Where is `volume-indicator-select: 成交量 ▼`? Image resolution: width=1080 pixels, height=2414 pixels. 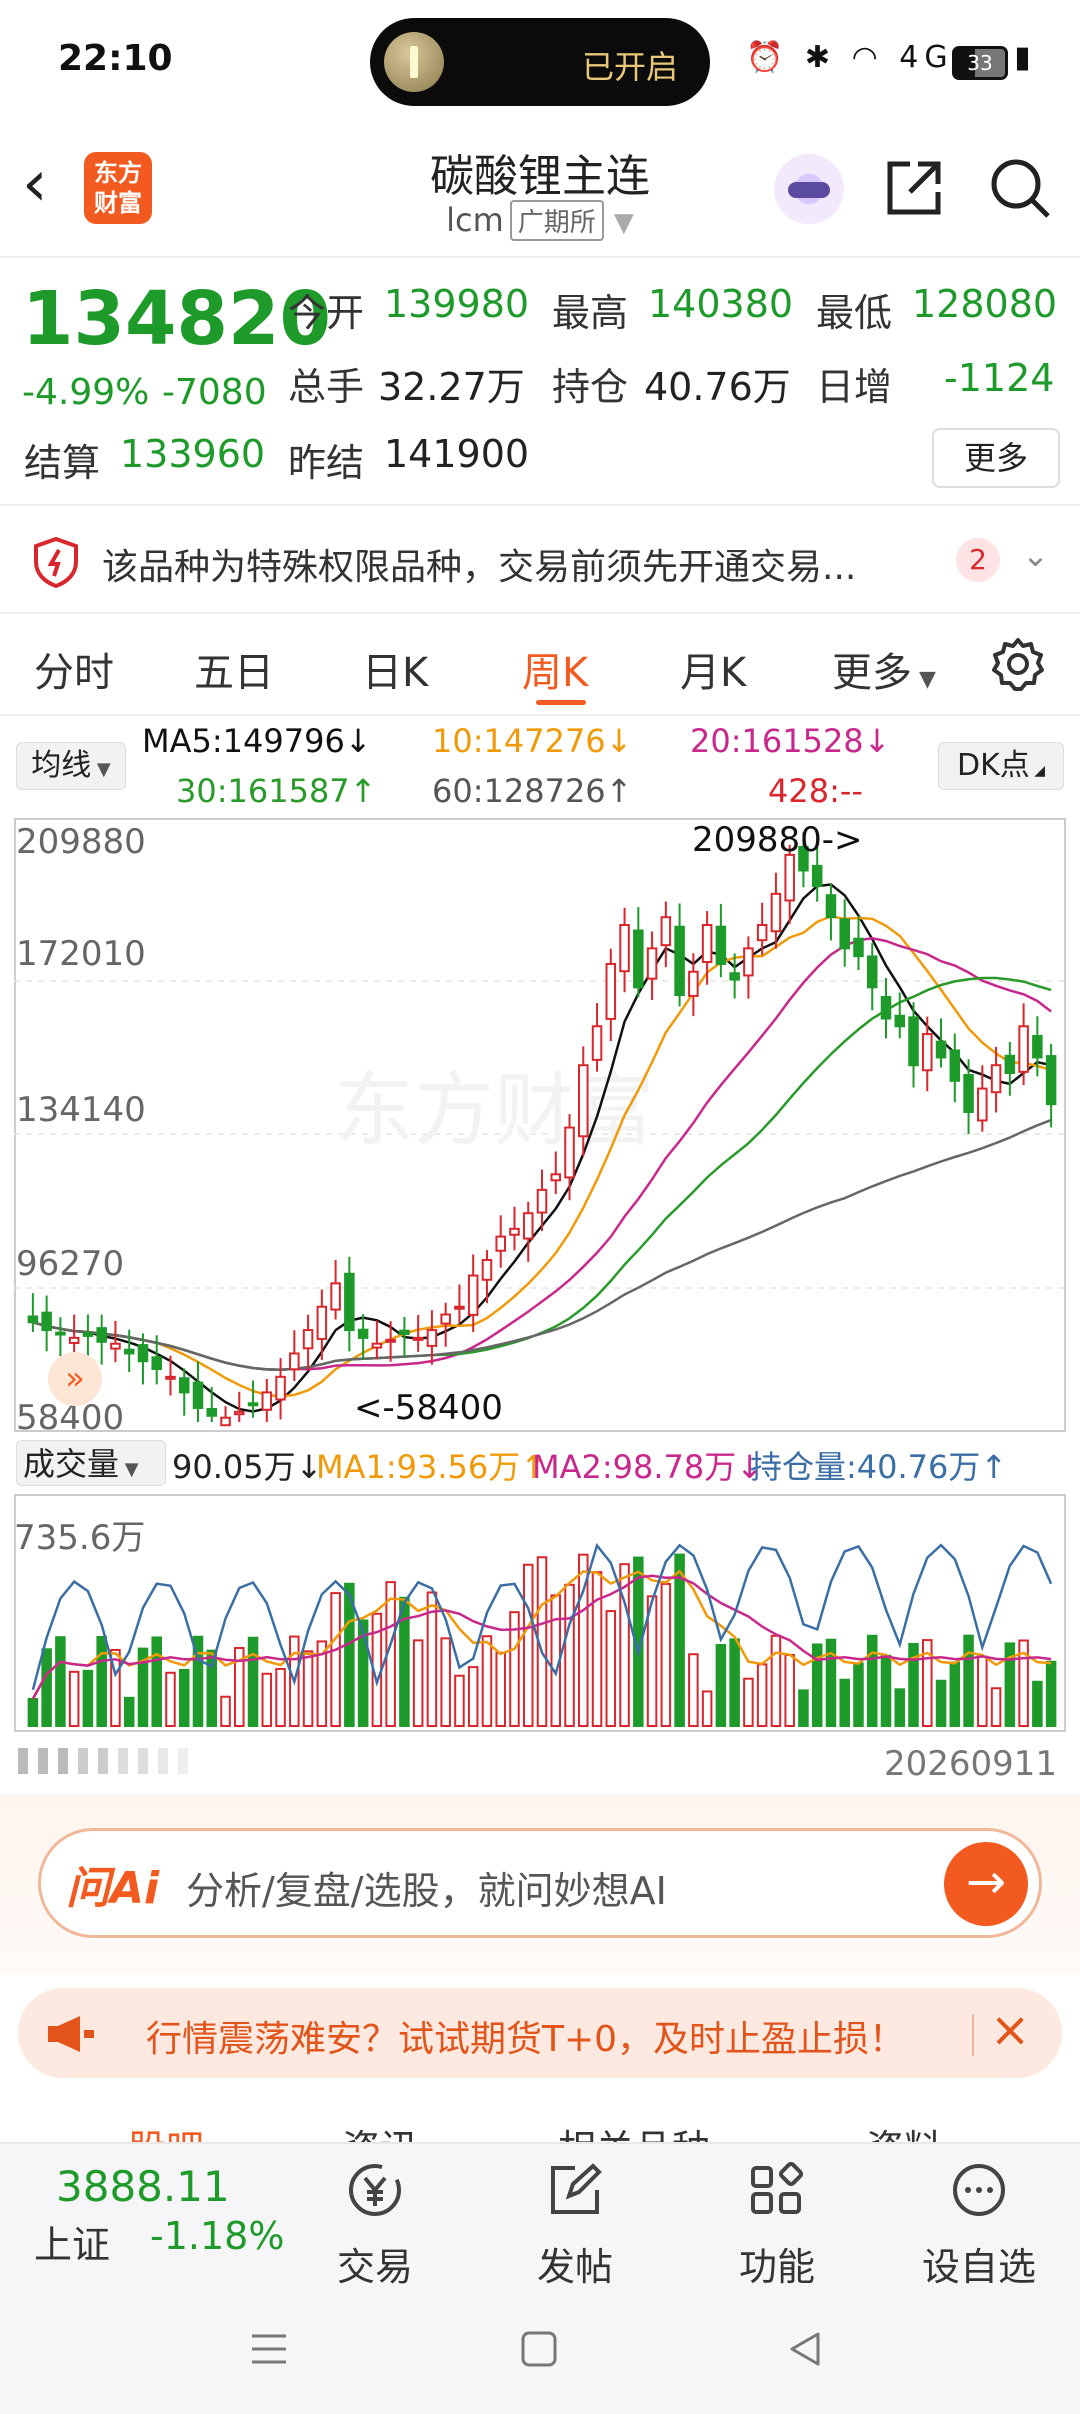 volume-indicator-select: 成交量 ▼ is located at coordinates (91, 1463).